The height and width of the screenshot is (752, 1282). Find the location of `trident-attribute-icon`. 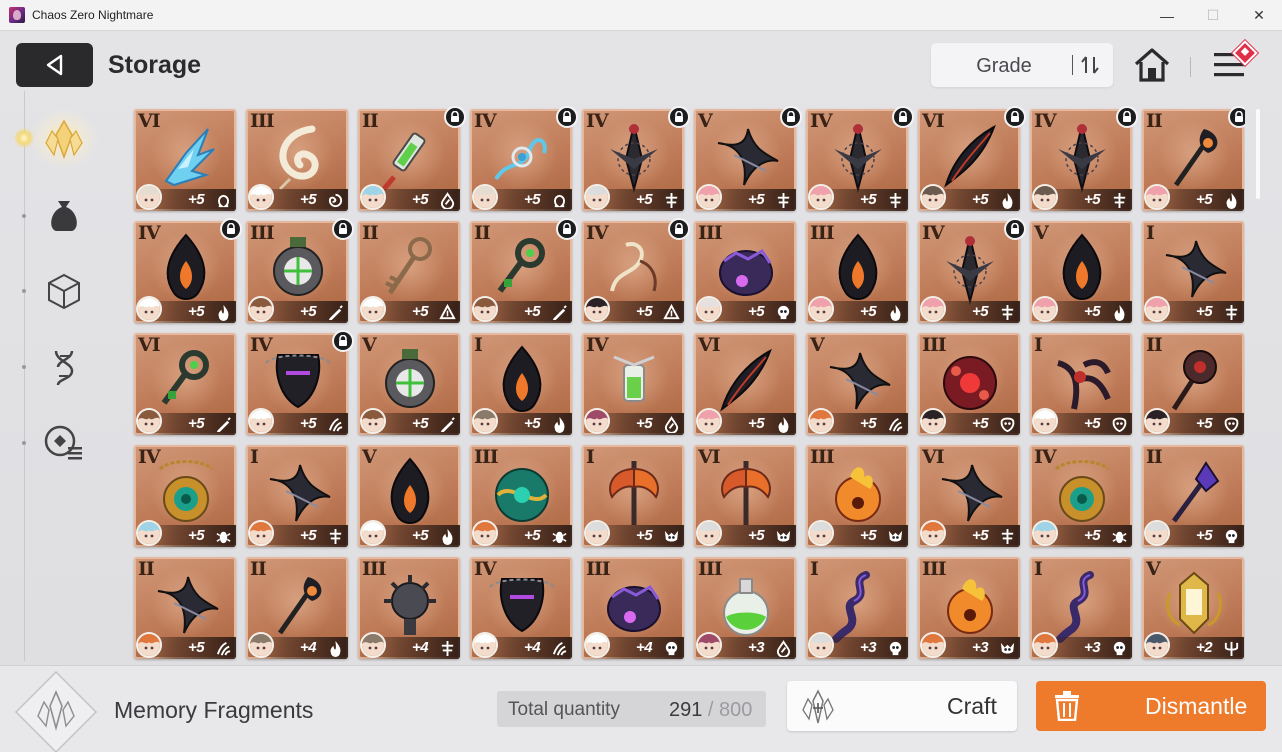

trident-attribute-icon is located at coordinates (1231, 648).